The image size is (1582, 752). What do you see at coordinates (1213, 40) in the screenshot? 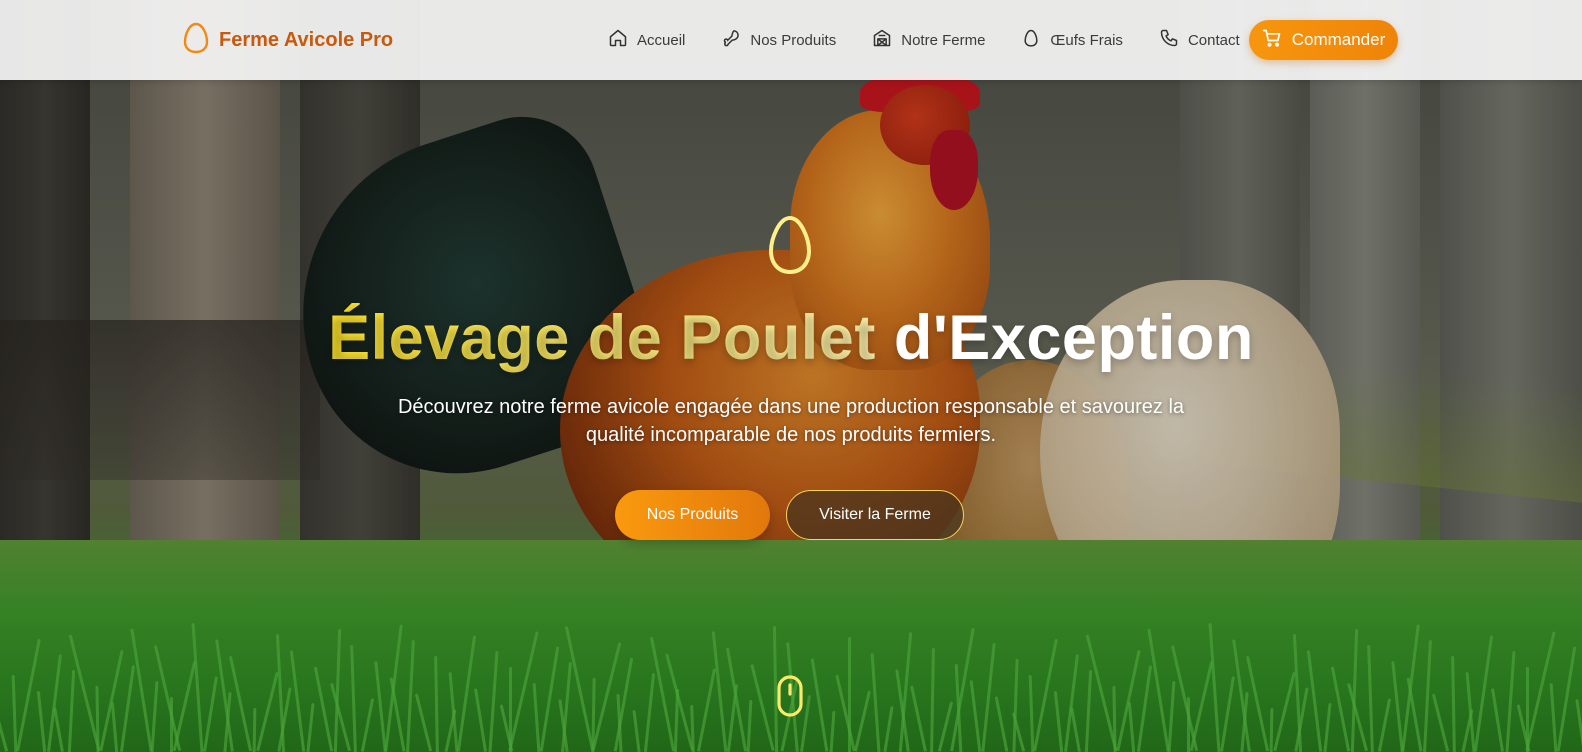
I see `nav-label: Contact` at bounding box center [1213, 40].